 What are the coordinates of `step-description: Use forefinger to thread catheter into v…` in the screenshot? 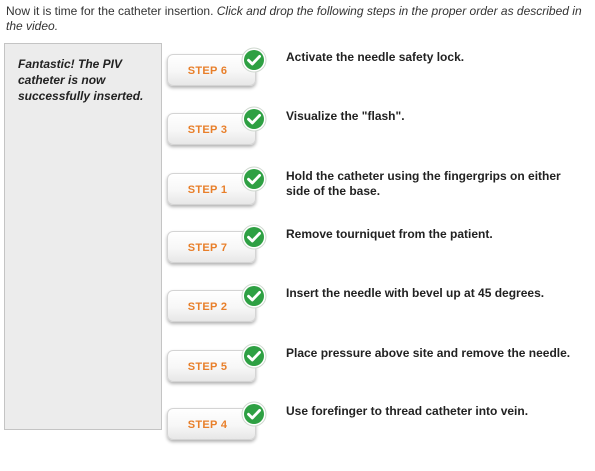 It's located at (407, 411).